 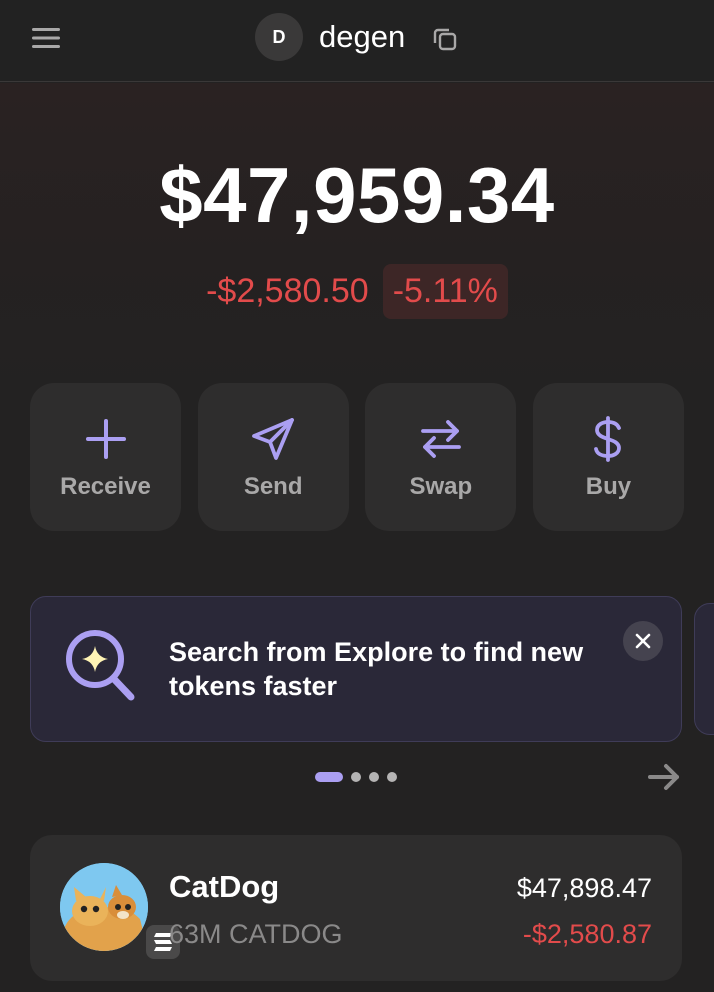 I want to click on top-bar: D degen, so click(x=357, y=41).